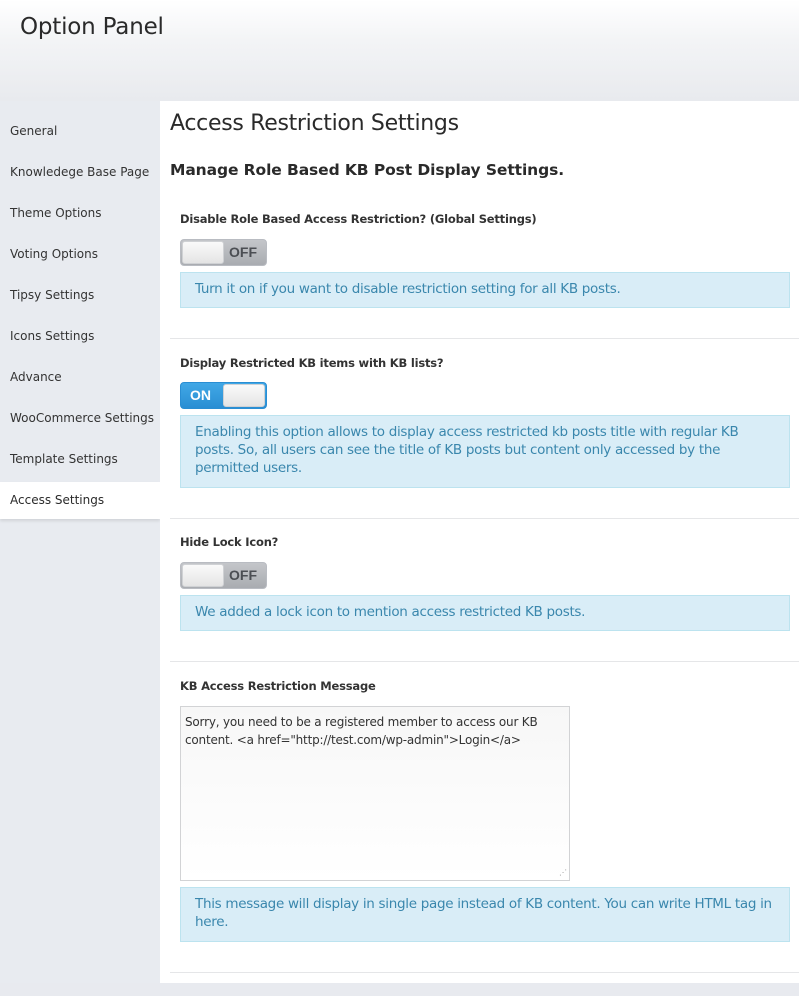  Describe the element at coordinates (80, 459) in the screenshot. I see `sidebar-item-template-settings: Template Settings` at that location.